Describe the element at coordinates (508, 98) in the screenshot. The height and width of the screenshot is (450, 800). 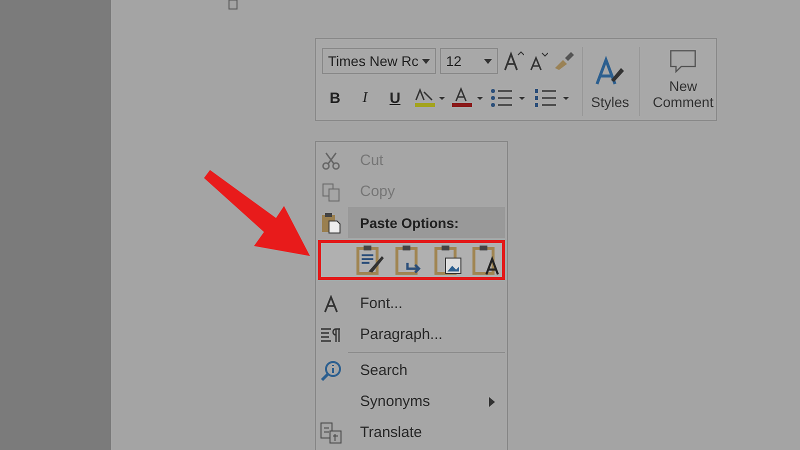
I see `bullet-list-icon` at that location.